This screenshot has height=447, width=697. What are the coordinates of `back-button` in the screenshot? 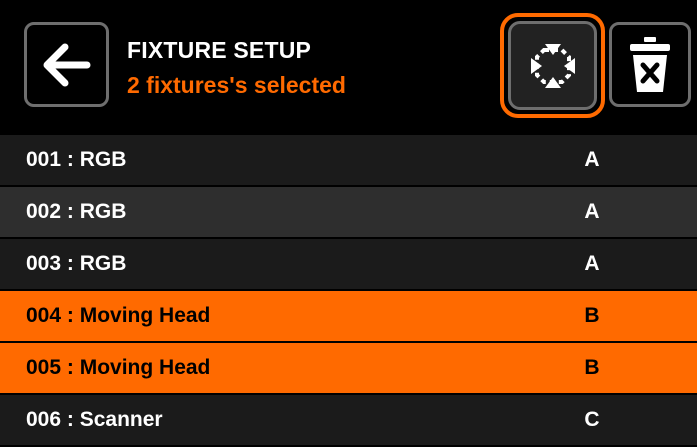 It's located at (66, 64).